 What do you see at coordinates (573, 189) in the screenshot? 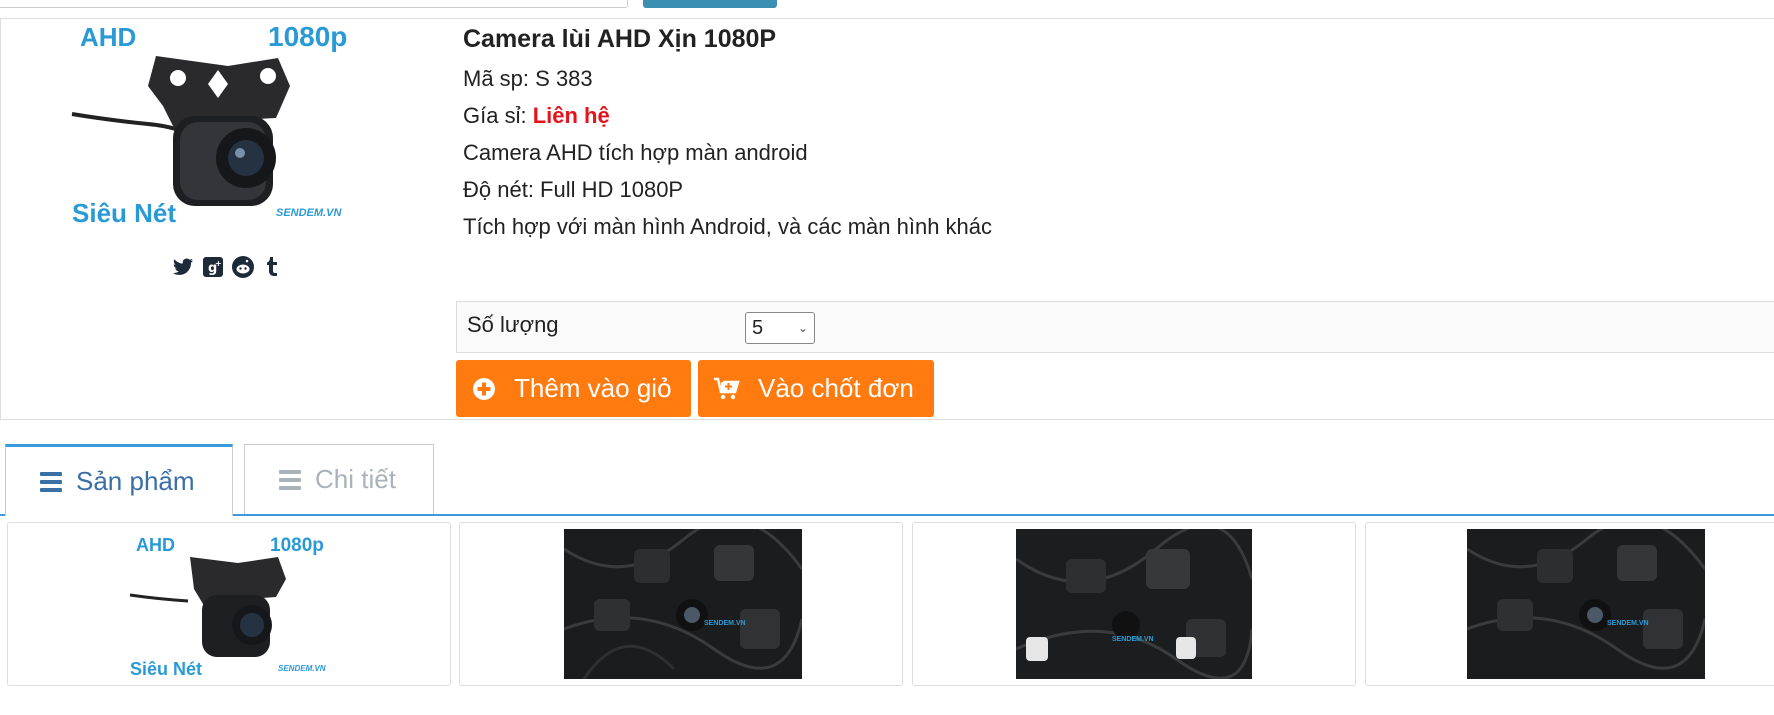
I see `product-desc-2: Độ nét: Full HD 1080P` at bounding box center [573, 189].